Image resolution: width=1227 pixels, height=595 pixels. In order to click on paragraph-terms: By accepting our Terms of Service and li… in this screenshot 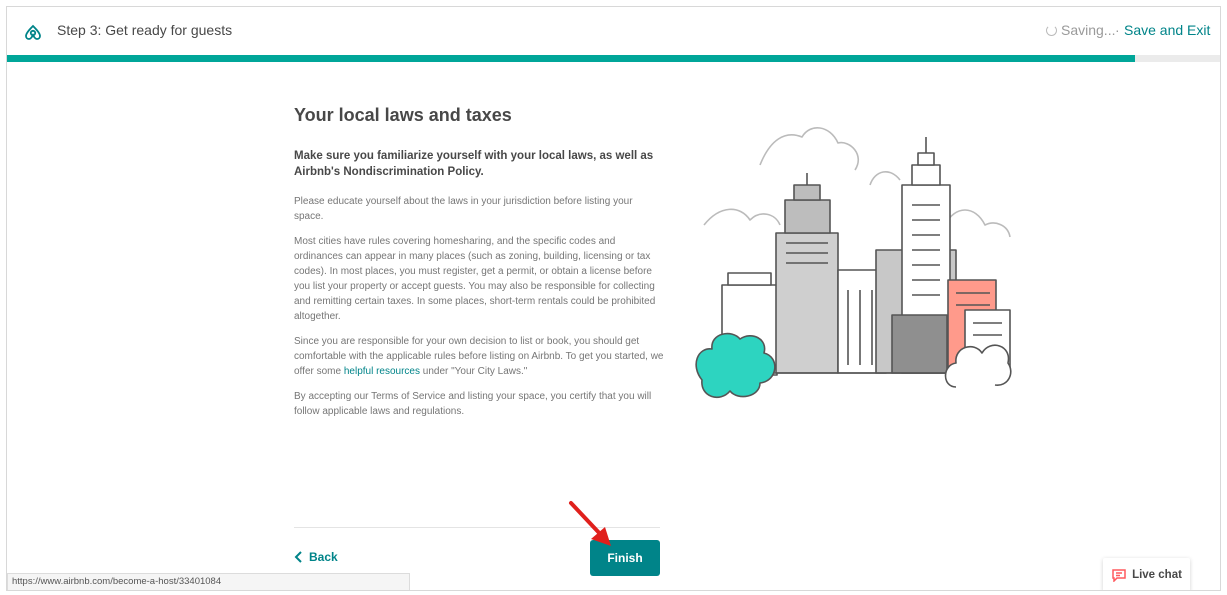, I will do `click(473, 404)`.